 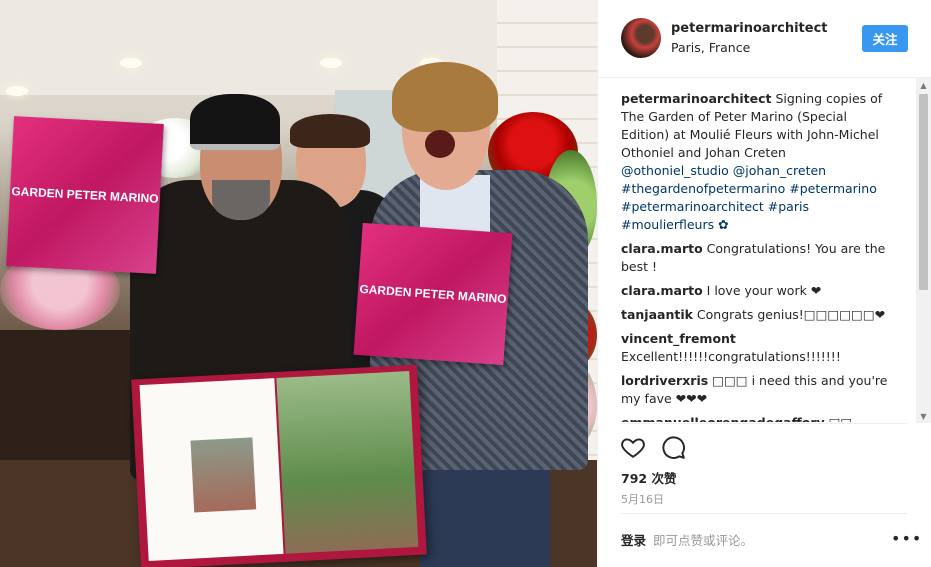 What do you see at coordinates (633, 539) in the screenshot?
I see `login-link: 登录` at bounding box center [633, 539].